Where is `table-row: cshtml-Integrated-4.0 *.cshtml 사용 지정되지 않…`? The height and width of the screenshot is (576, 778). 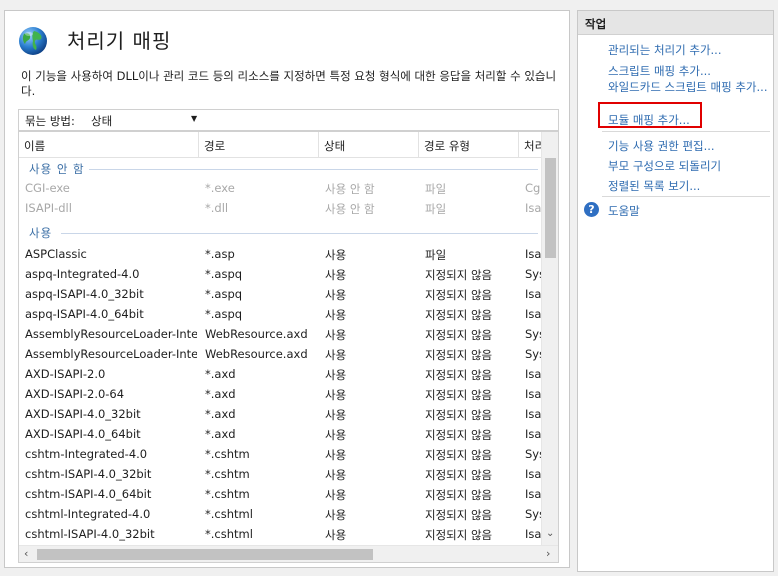 table-row: cshtml-Integrated-4.0 *.cshtml 사용 지정되지 않… is located at coordinates (280, 514).